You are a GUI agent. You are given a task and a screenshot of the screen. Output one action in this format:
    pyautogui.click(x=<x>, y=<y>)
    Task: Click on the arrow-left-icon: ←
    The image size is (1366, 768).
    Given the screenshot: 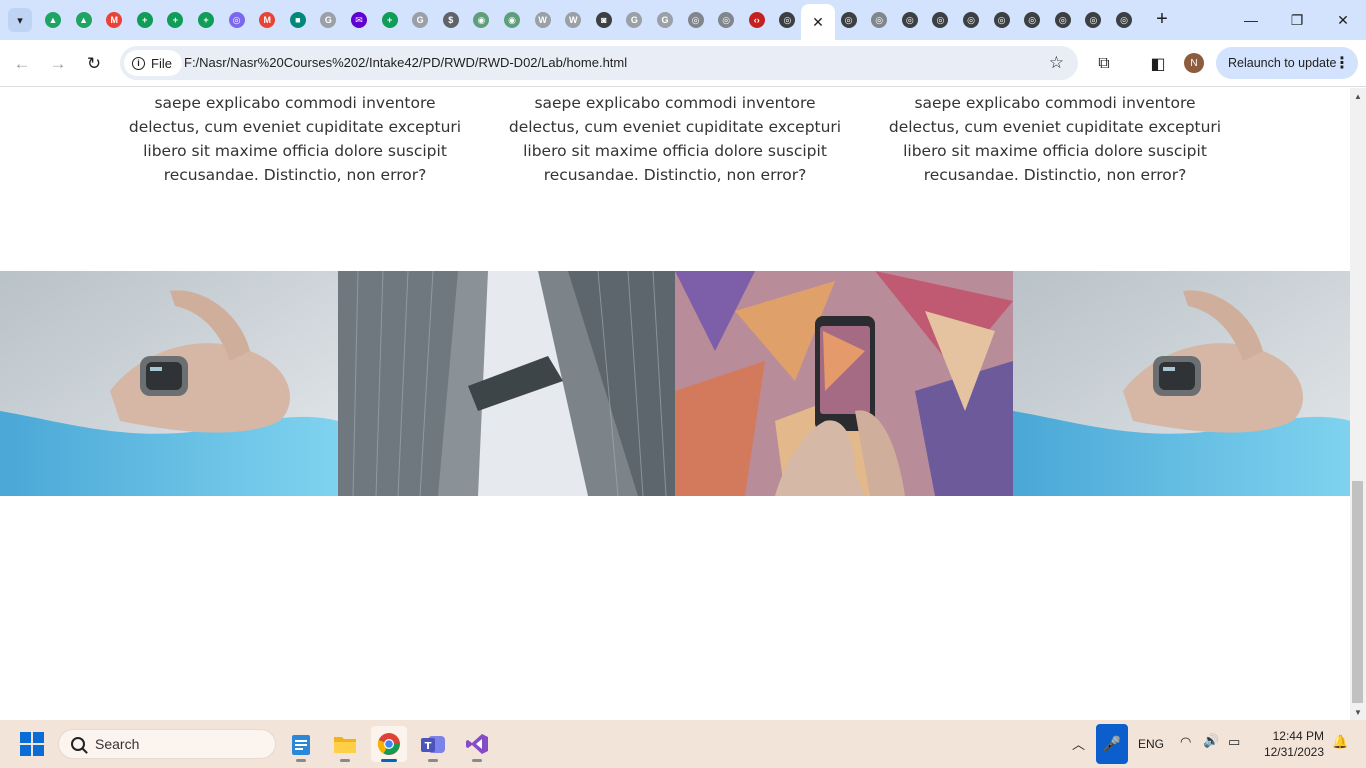 What is the action you would take?
    pyautogui.click(x=22, y=63)
    